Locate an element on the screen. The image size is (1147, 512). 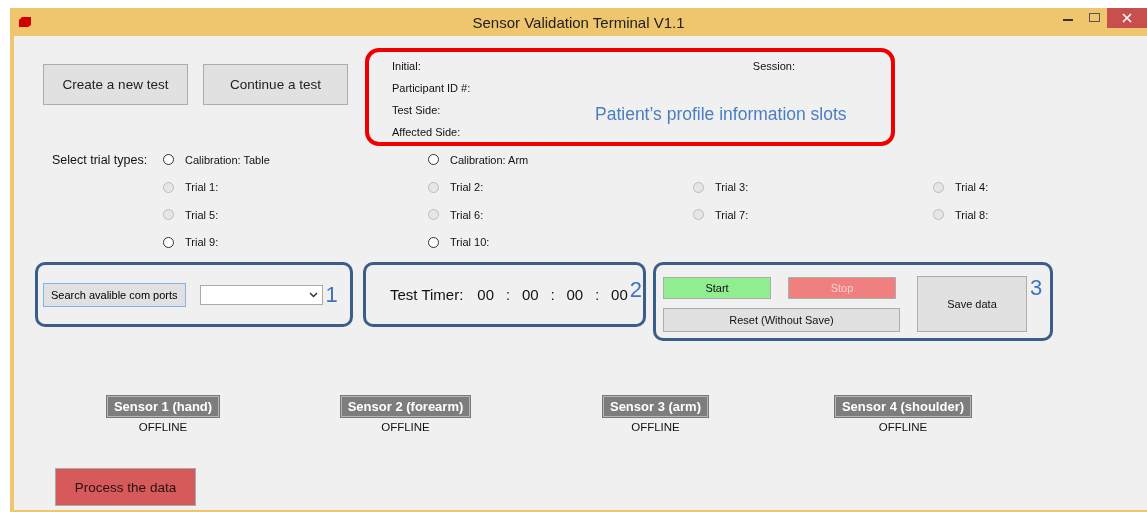
process-data-button: Process the data is located at coordinates (125, 487).